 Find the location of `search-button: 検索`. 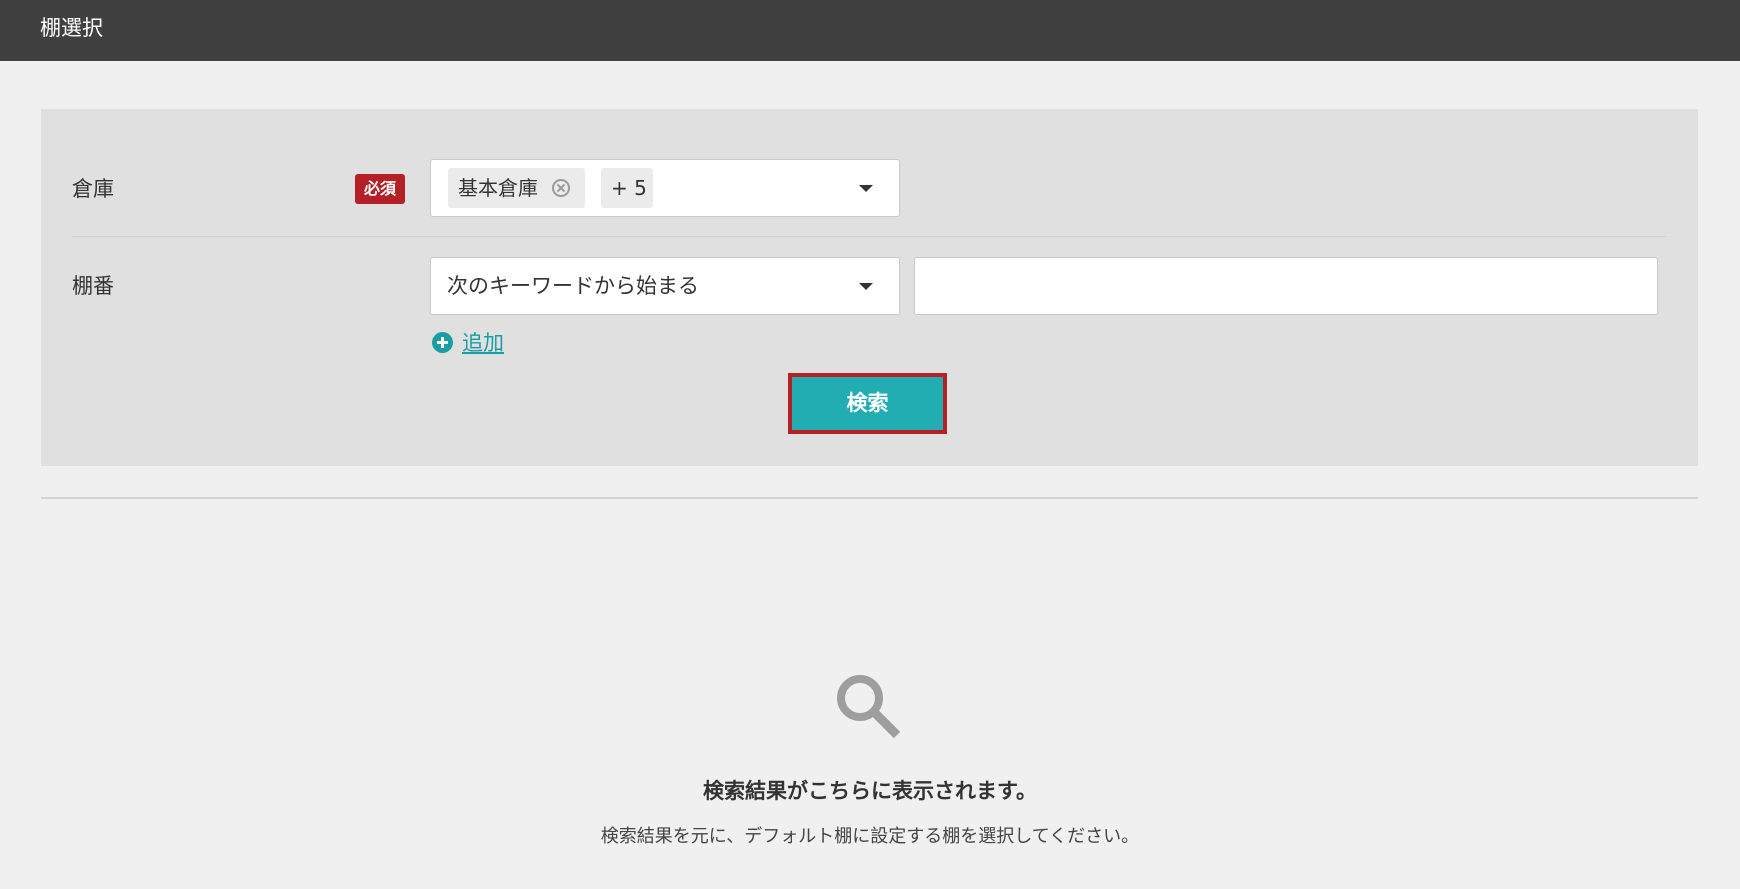

search-button: 検索 is located at coordinates (867, 403).